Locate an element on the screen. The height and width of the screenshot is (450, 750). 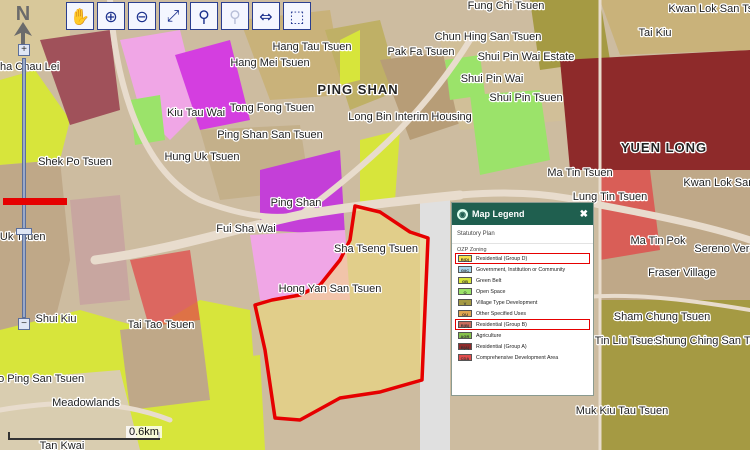
swipe-icon: ⇔ is located at coordinates (266, 16).